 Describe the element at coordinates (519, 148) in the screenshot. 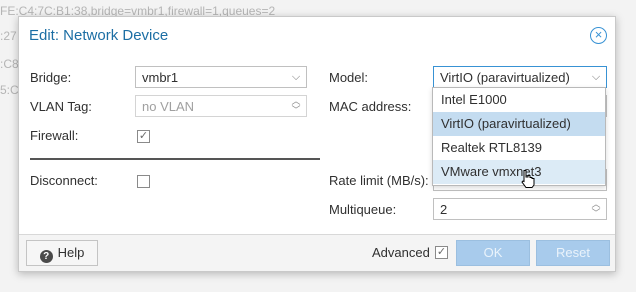

I see `model-option-realtek: Realtek RTL8139` at that location.